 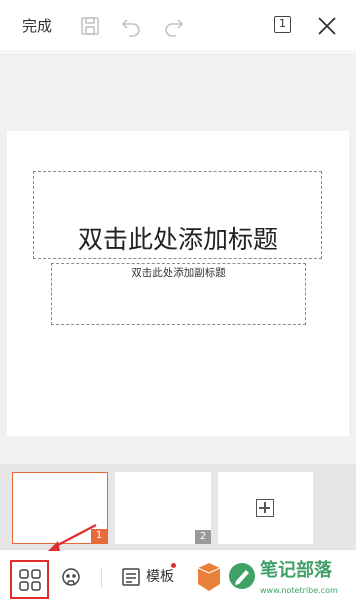 I want to click on template-icon, so click(x=131, y=577).